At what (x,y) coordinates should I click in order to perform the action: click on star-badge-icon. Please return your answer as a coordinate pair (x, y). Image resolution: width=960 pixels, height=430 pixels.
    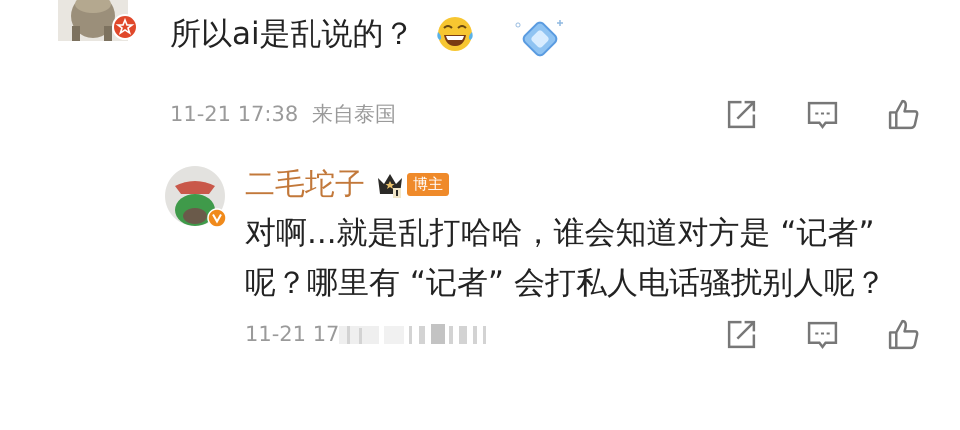
    Looking at the image, I should click on (125, 27).